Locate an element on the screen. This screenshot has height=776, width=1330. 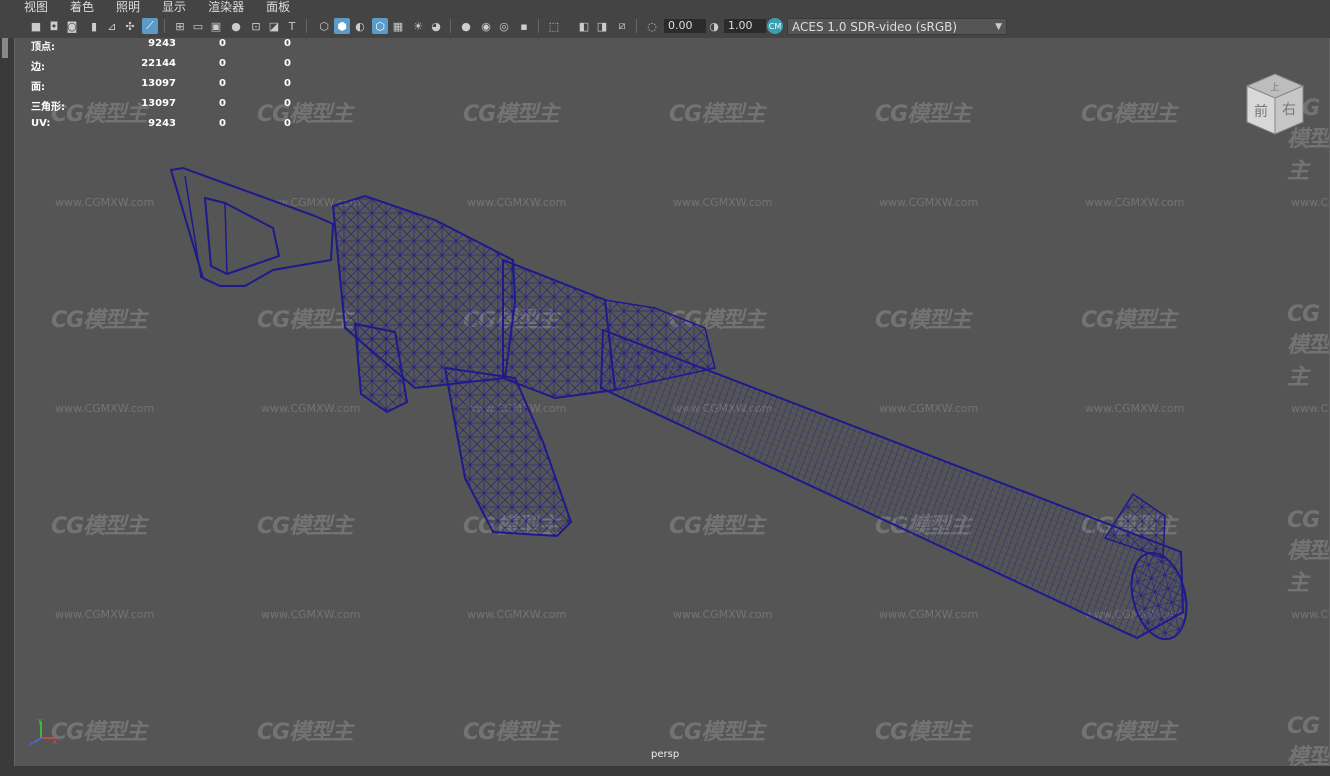
hud-row-edges: 边: 22144 0 0 is located at coordinates (171, 65).